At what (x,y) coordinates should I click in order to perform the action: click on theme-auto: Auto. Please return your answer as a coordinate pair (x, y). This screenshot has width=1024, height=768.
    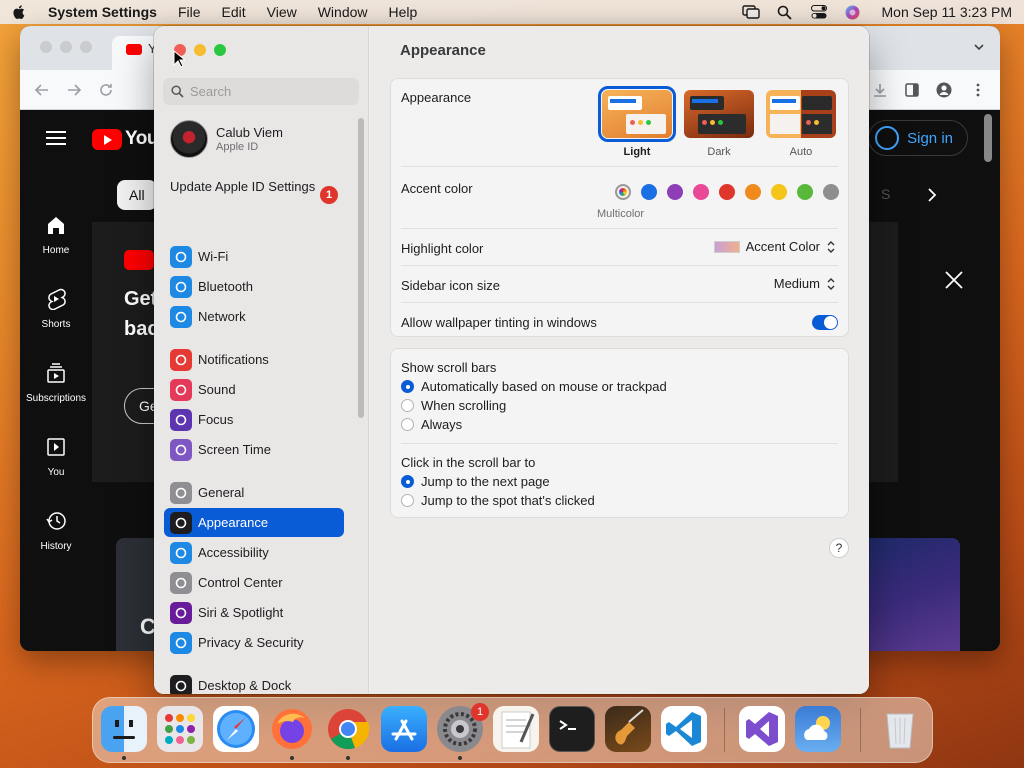
    Looking at the image, I should click on (801, 124).